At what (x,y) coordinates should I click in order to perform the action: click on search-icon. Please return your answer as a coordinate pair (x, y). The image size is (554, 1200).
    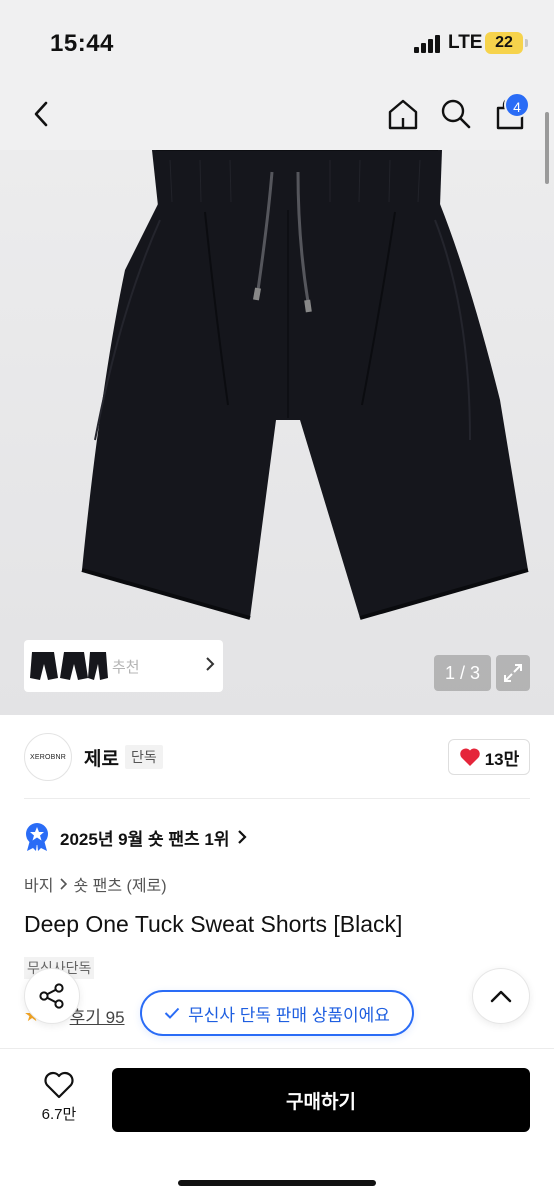
    Looking at the image, I should click on (456, 114).